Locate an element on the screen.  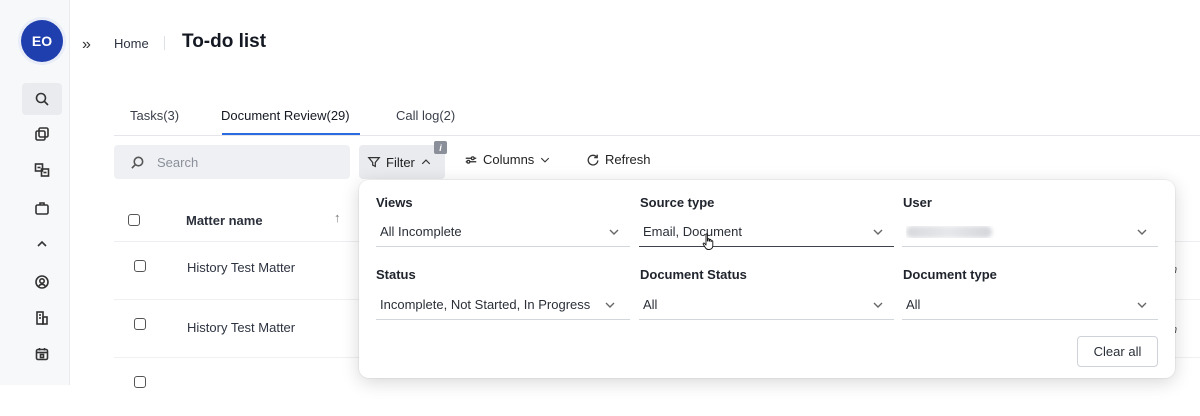
user-select is located at coordinates (1030, 232).